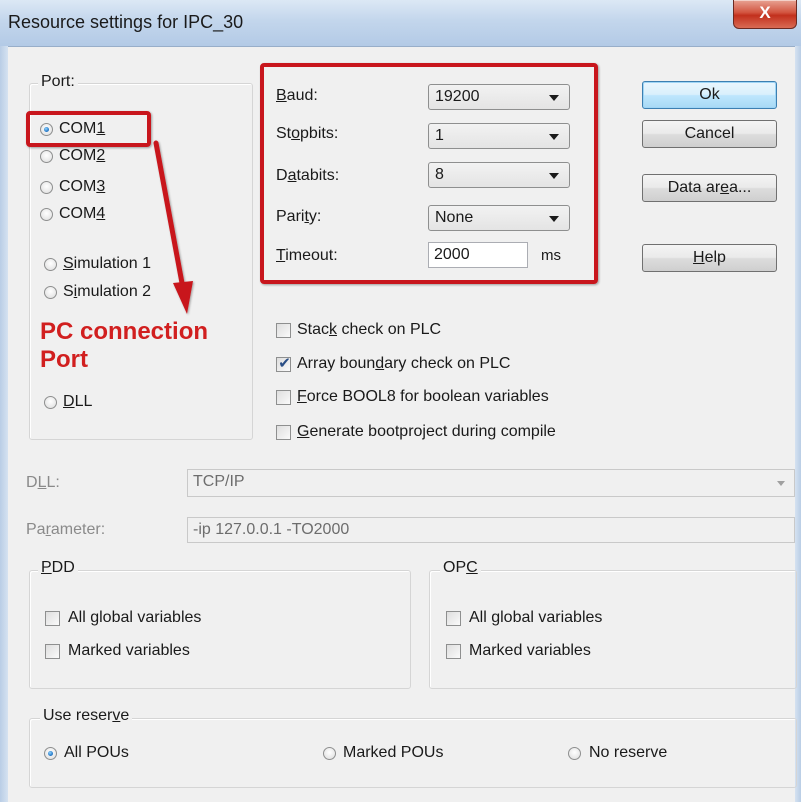 Image resolution: width=801 pixels, height=802 pixels. What do you see at coordinates (64, 359) in the screenshot?
I see `annotation-line-2: Port` at bounding box center [64, 359].